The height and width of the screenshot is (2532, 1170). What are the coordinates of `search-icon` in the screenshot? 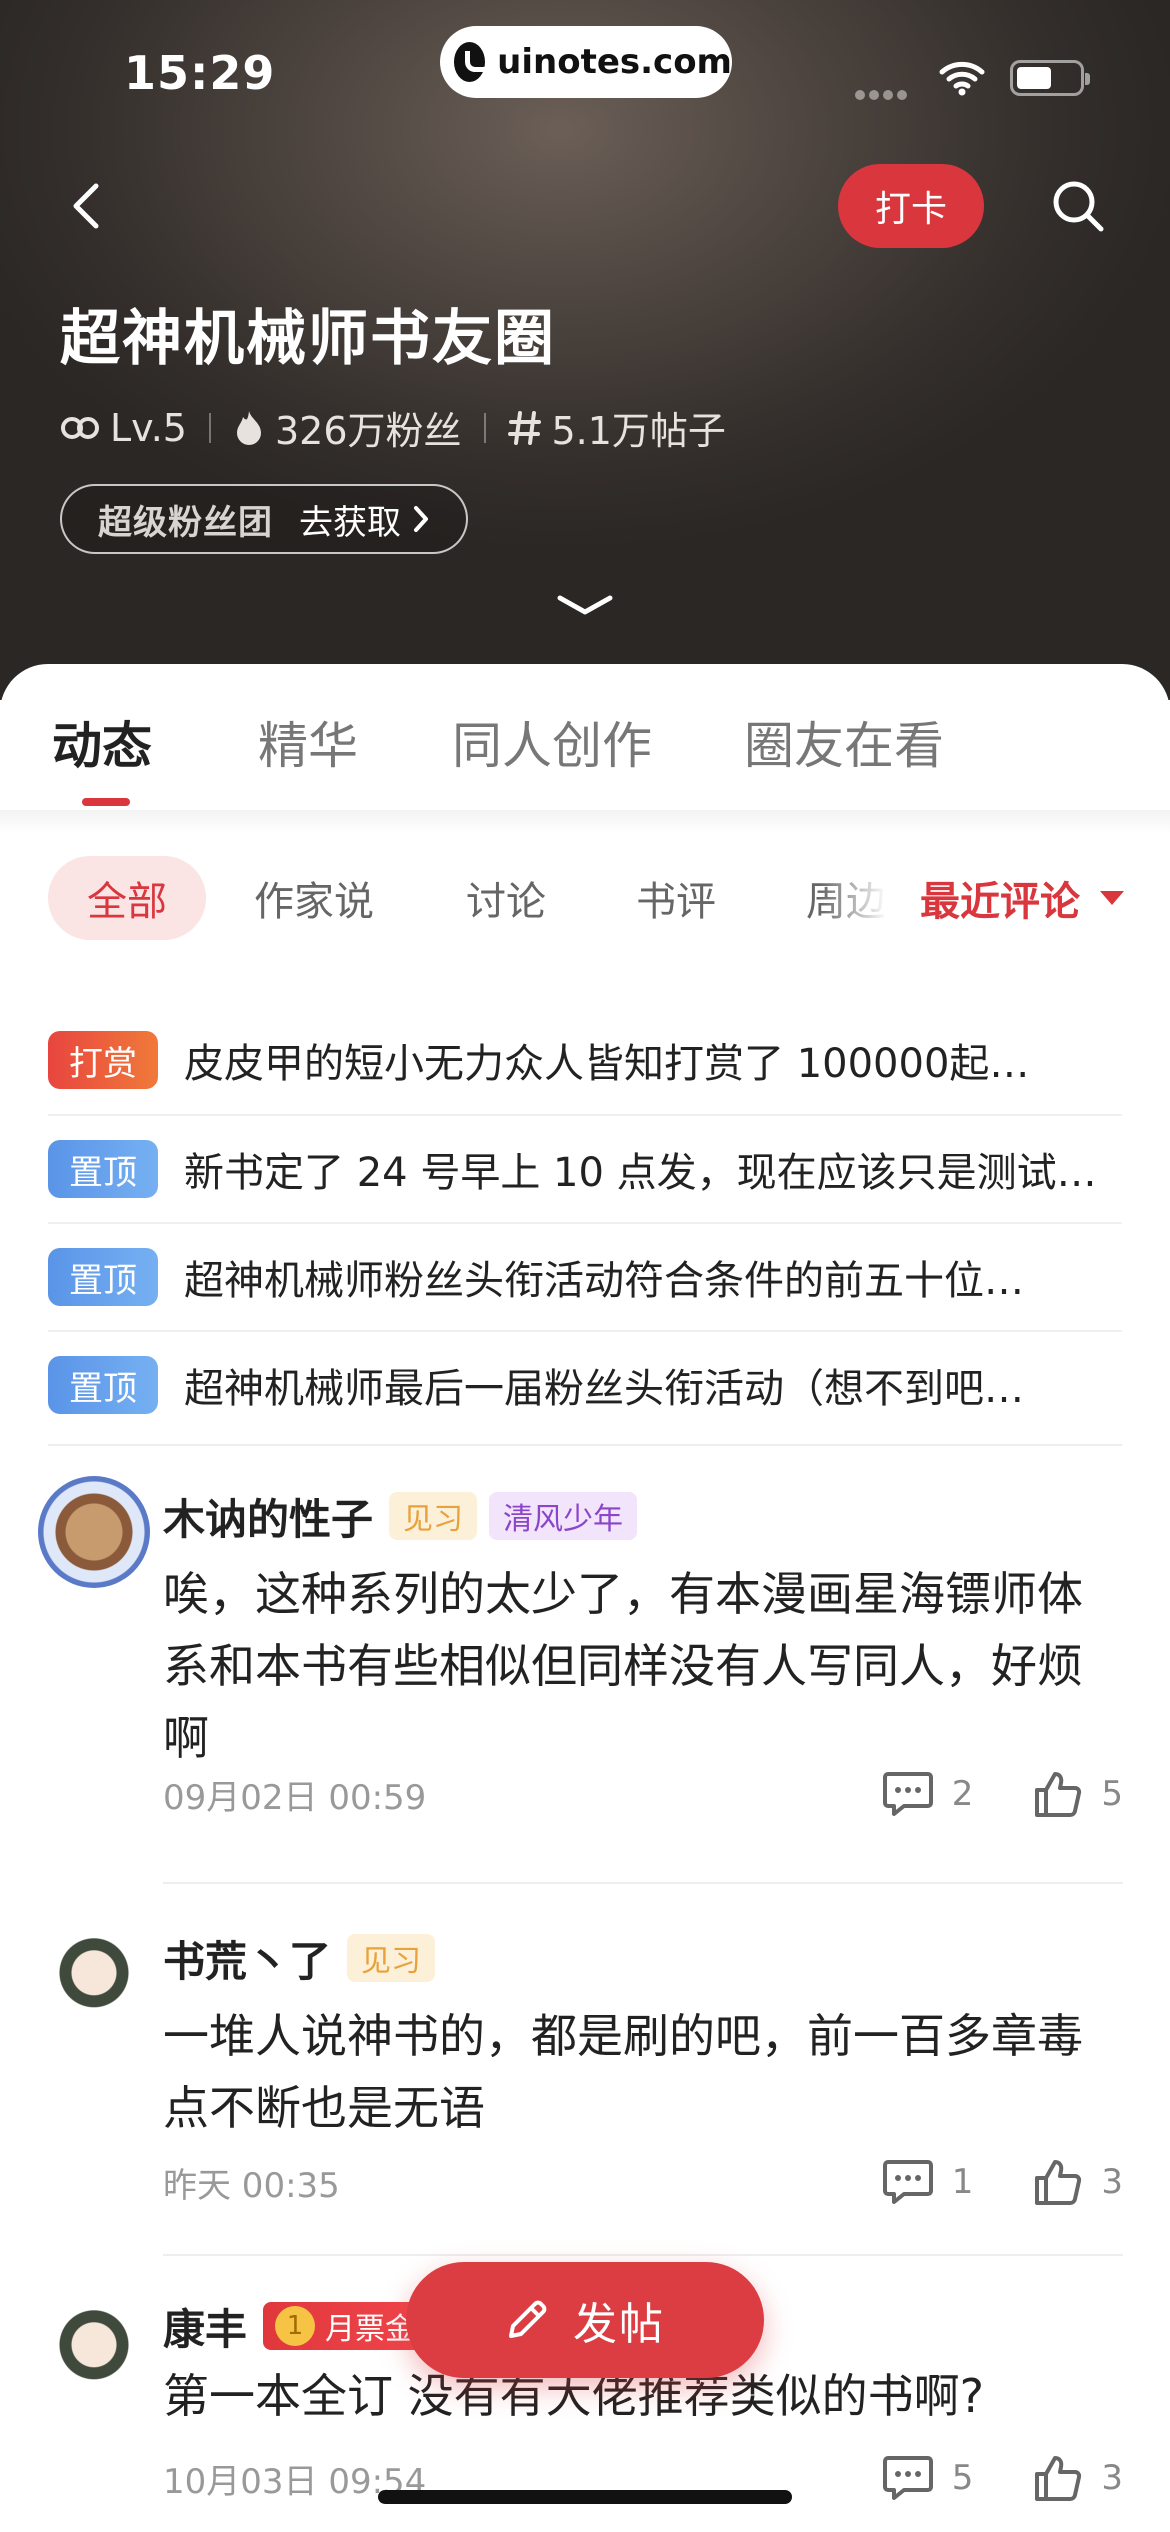 It's located at (1078, 206).